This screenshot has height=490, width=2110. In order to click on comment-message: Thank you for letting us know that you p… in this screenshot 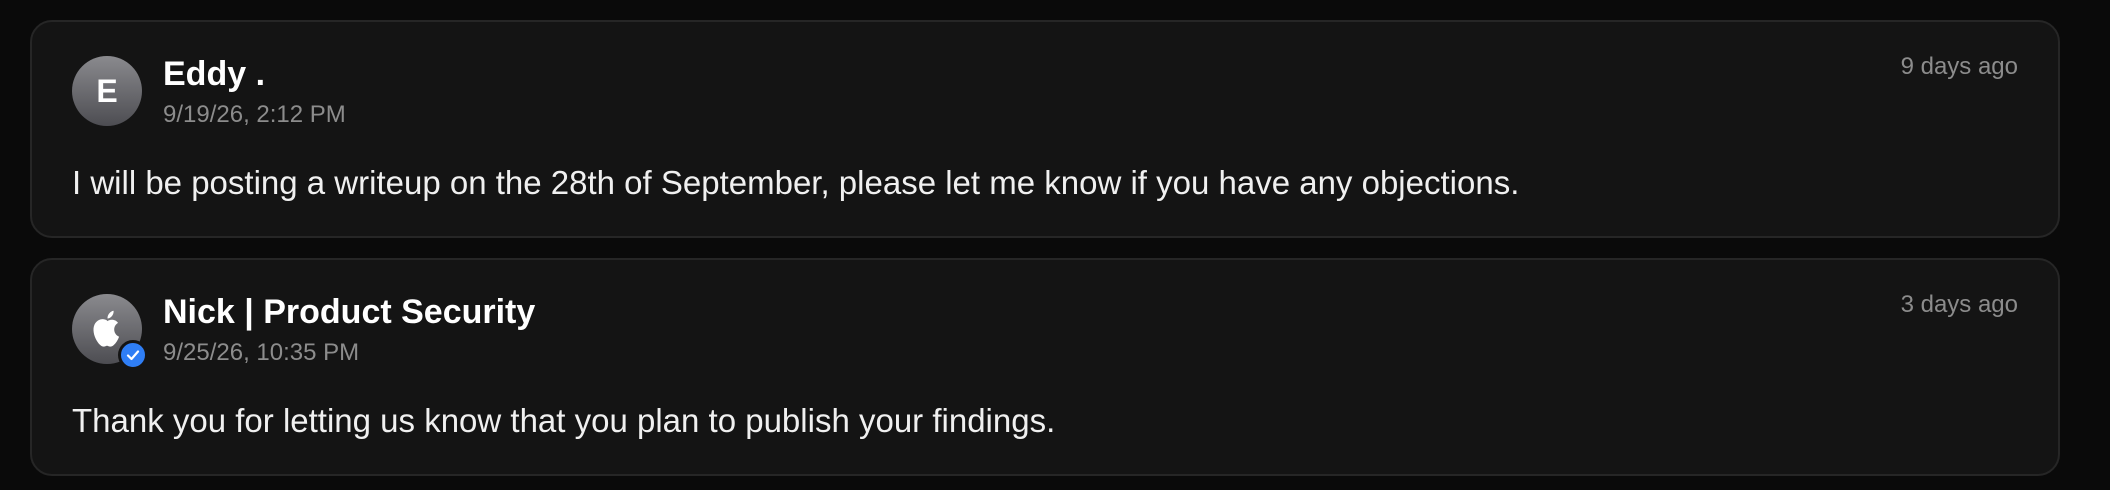, I will do `click(564, 420)`.